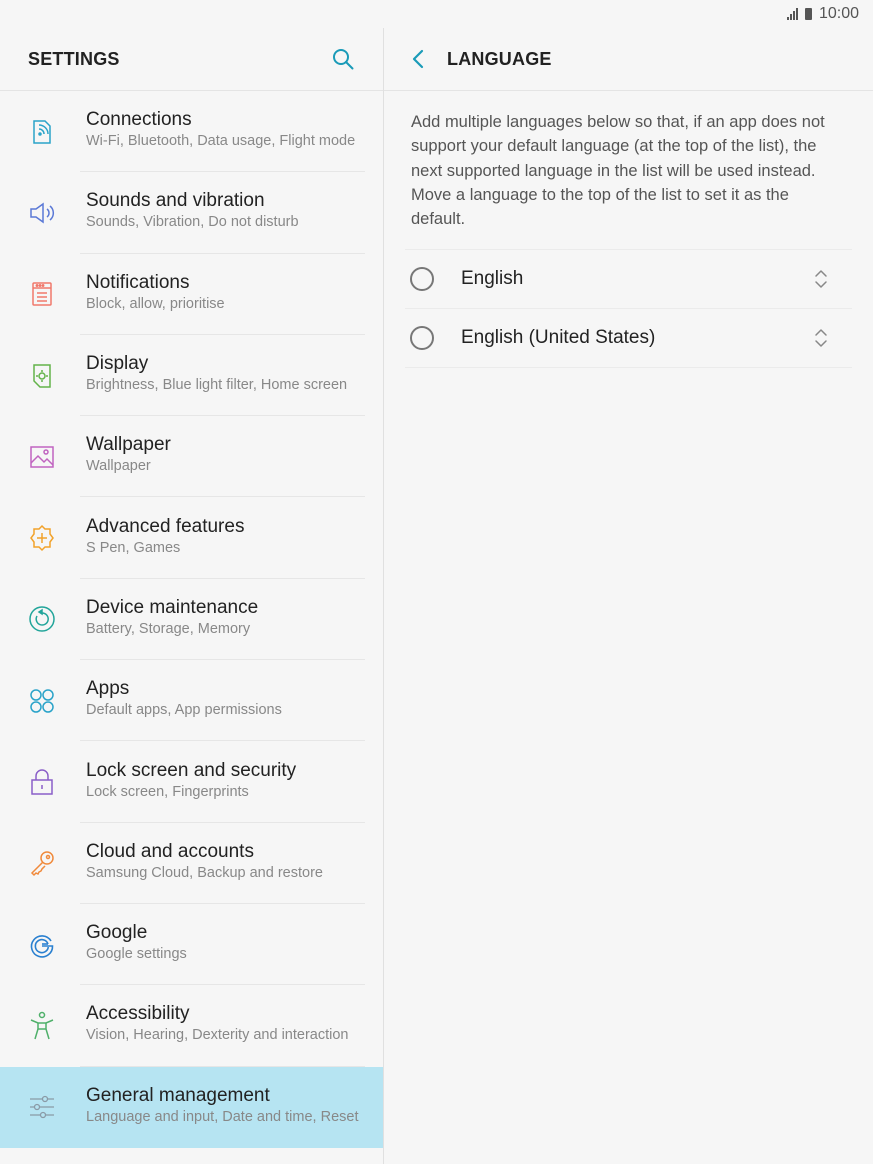 The width and height of the screenshot is (873, 1164). Describe the element at coordinates (838, 13) in the screenshot. I see `status-time: 10:00` at that location.